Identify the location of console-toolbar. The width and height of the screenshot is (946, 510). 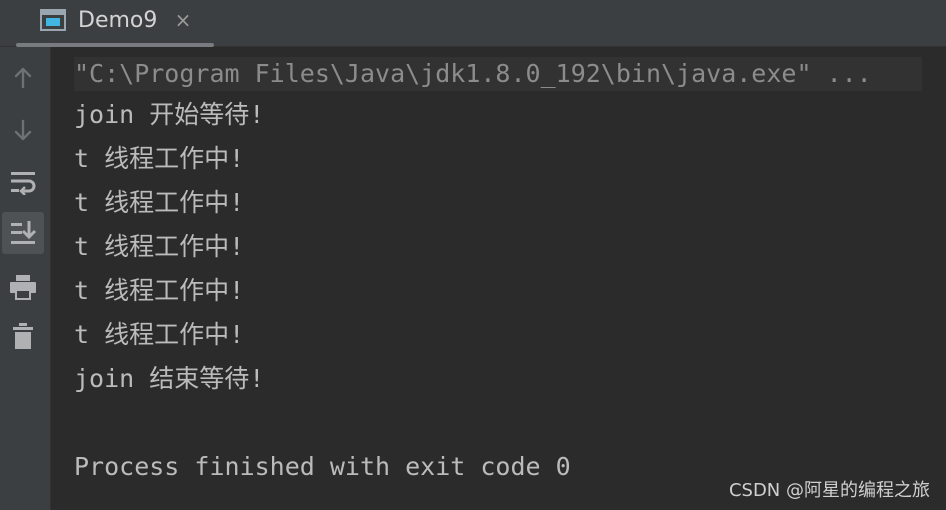
(25, 278).